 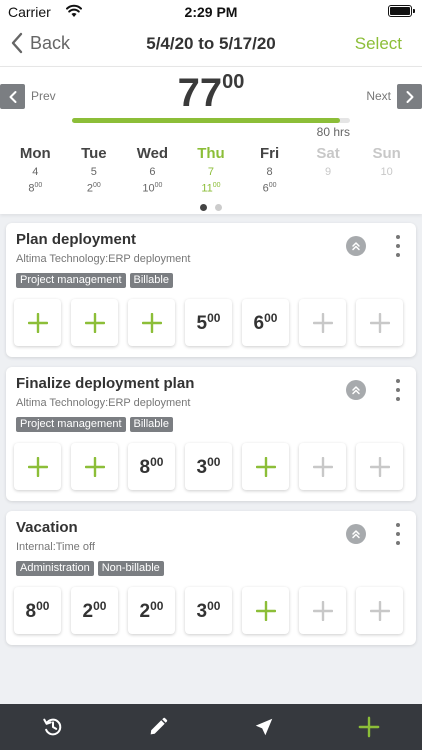 What do you see at coordinates (378, 44) in the screenshot?
I see `select-button: Select` at bounding box center [378, 44].